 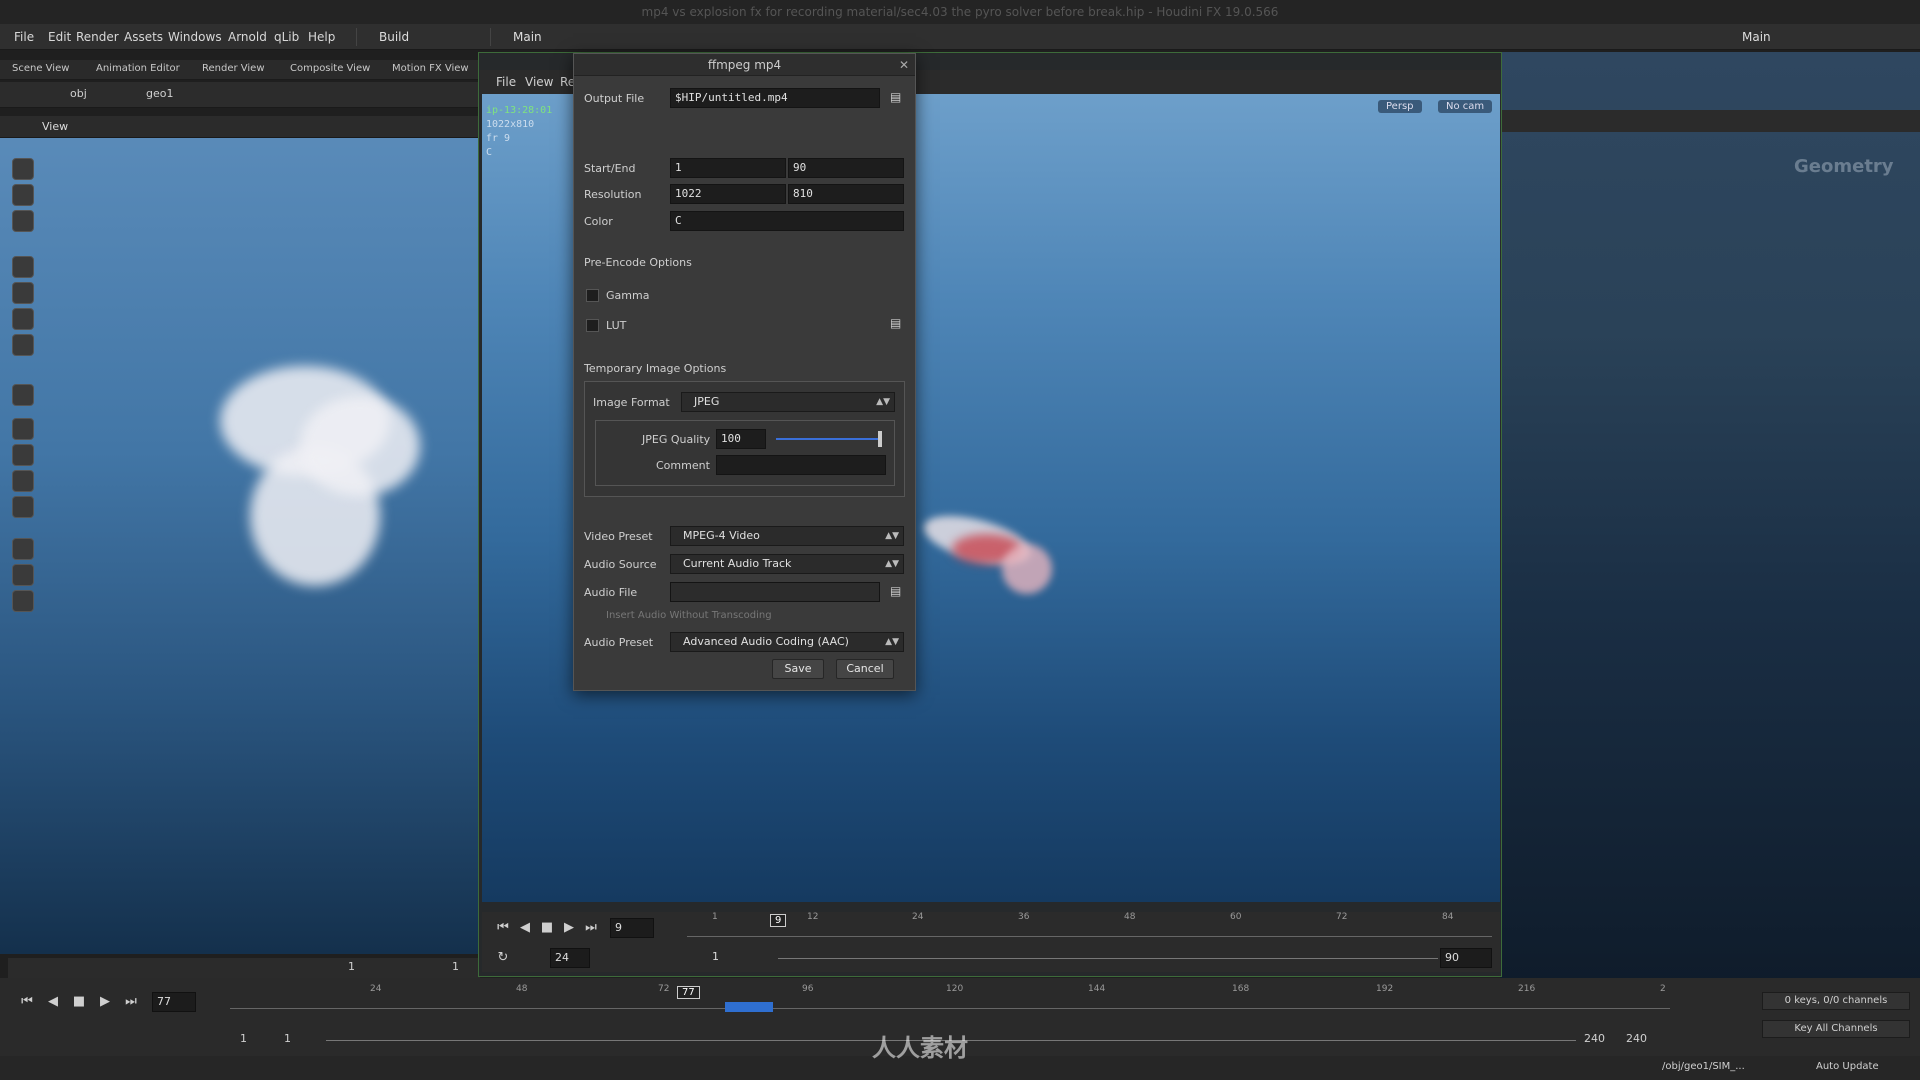 I want to click on tab-composite-view: Composite View, so click(x=330, y=68).